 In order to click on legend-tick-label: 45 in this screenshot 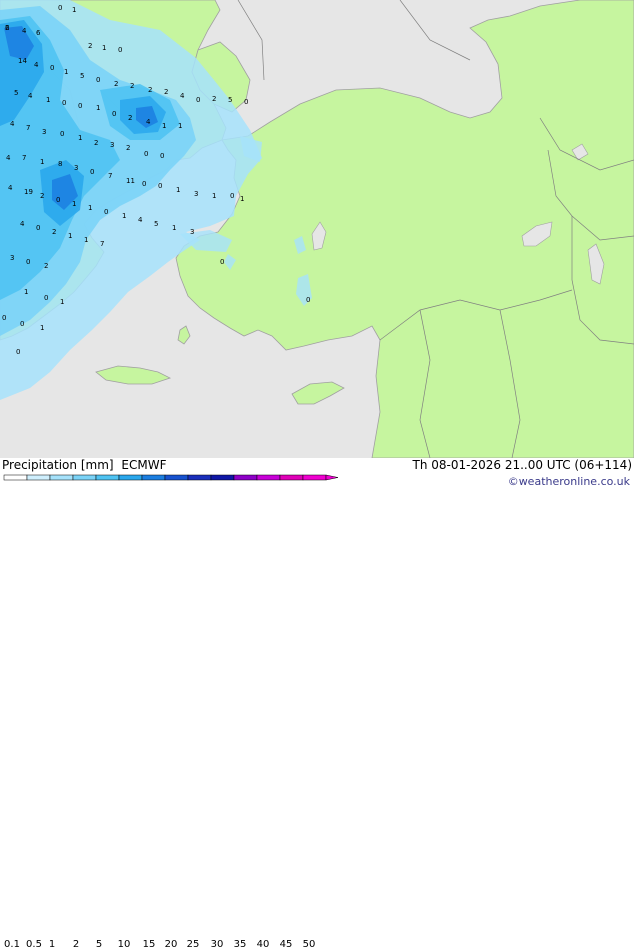, I will do `click(286, 944)`.